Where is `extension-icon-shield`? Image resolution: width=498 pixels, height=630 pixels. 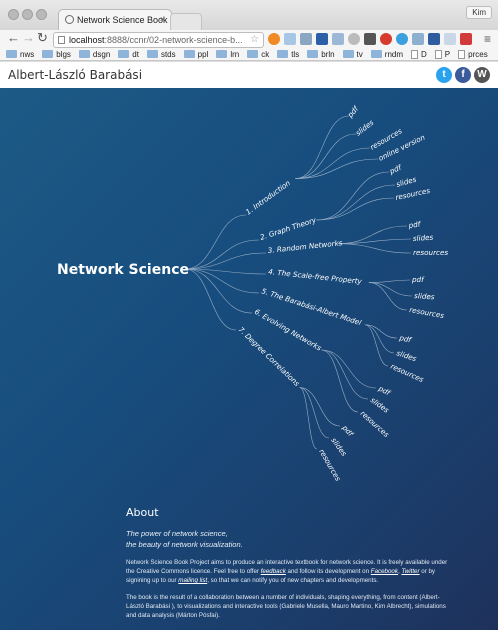
extension-icon-shield is located at coordinates (322, 39).